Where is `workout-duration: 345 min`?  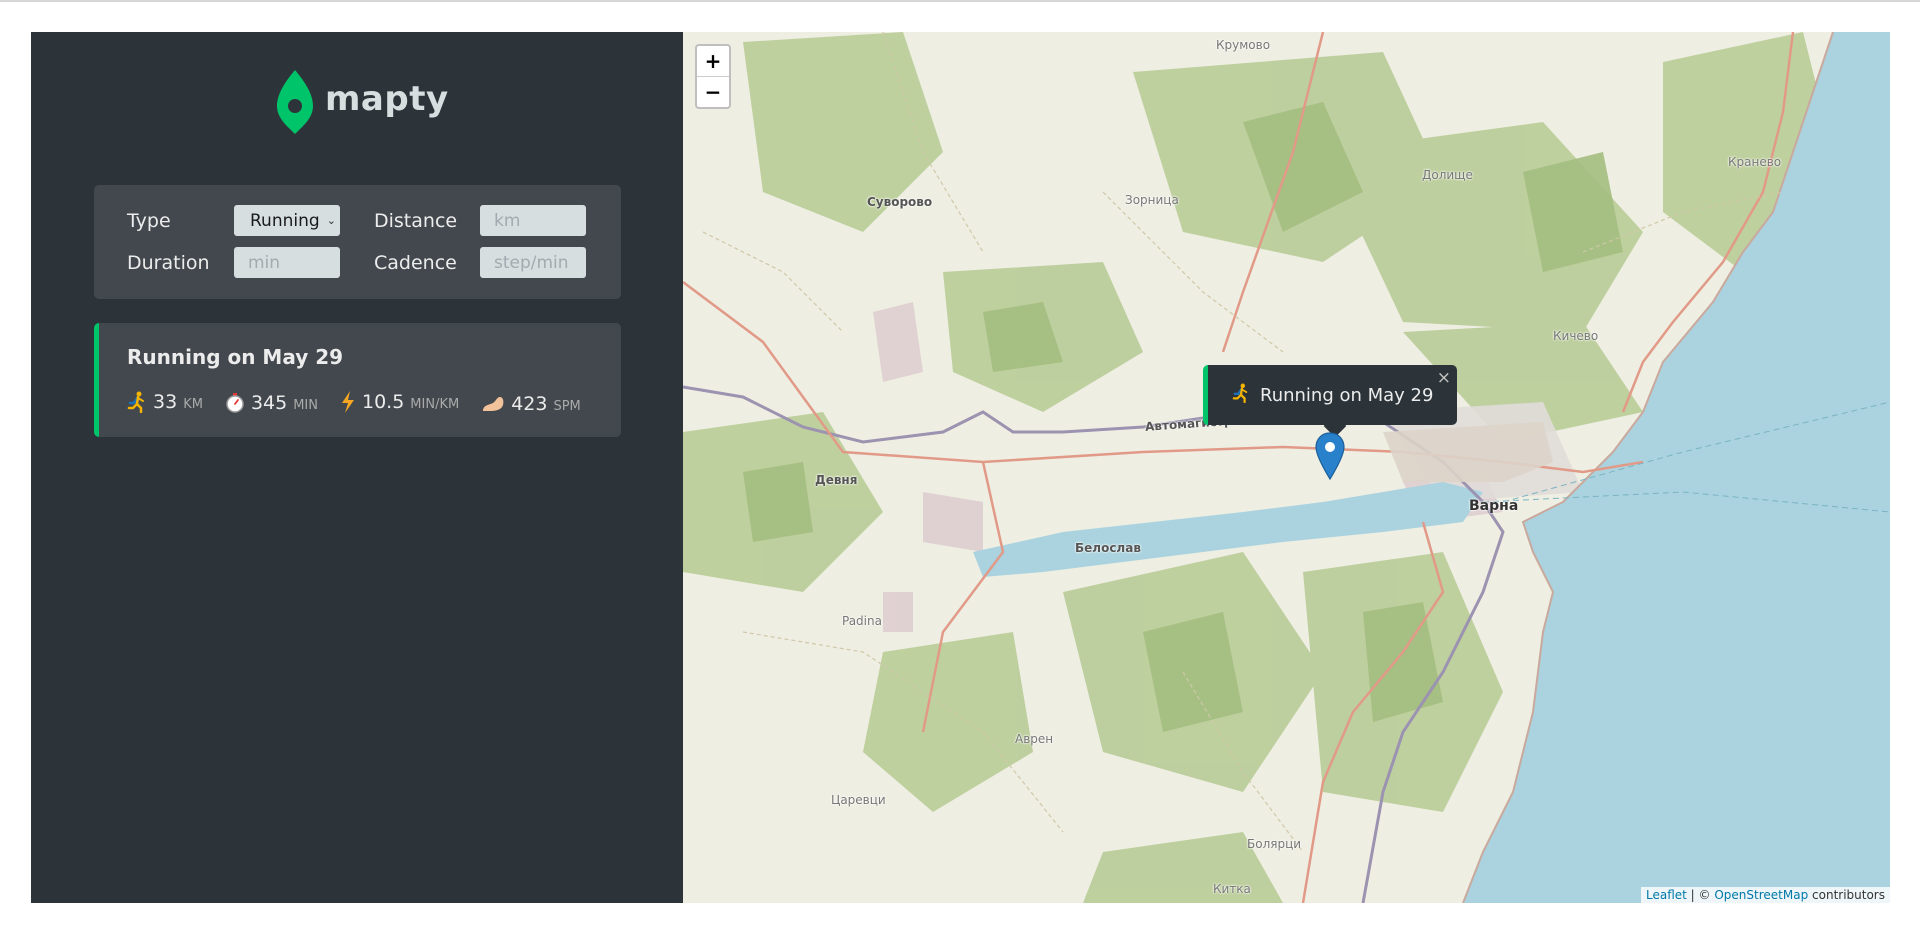
workout-duration: 345 min is located at coordinates (271, 403).